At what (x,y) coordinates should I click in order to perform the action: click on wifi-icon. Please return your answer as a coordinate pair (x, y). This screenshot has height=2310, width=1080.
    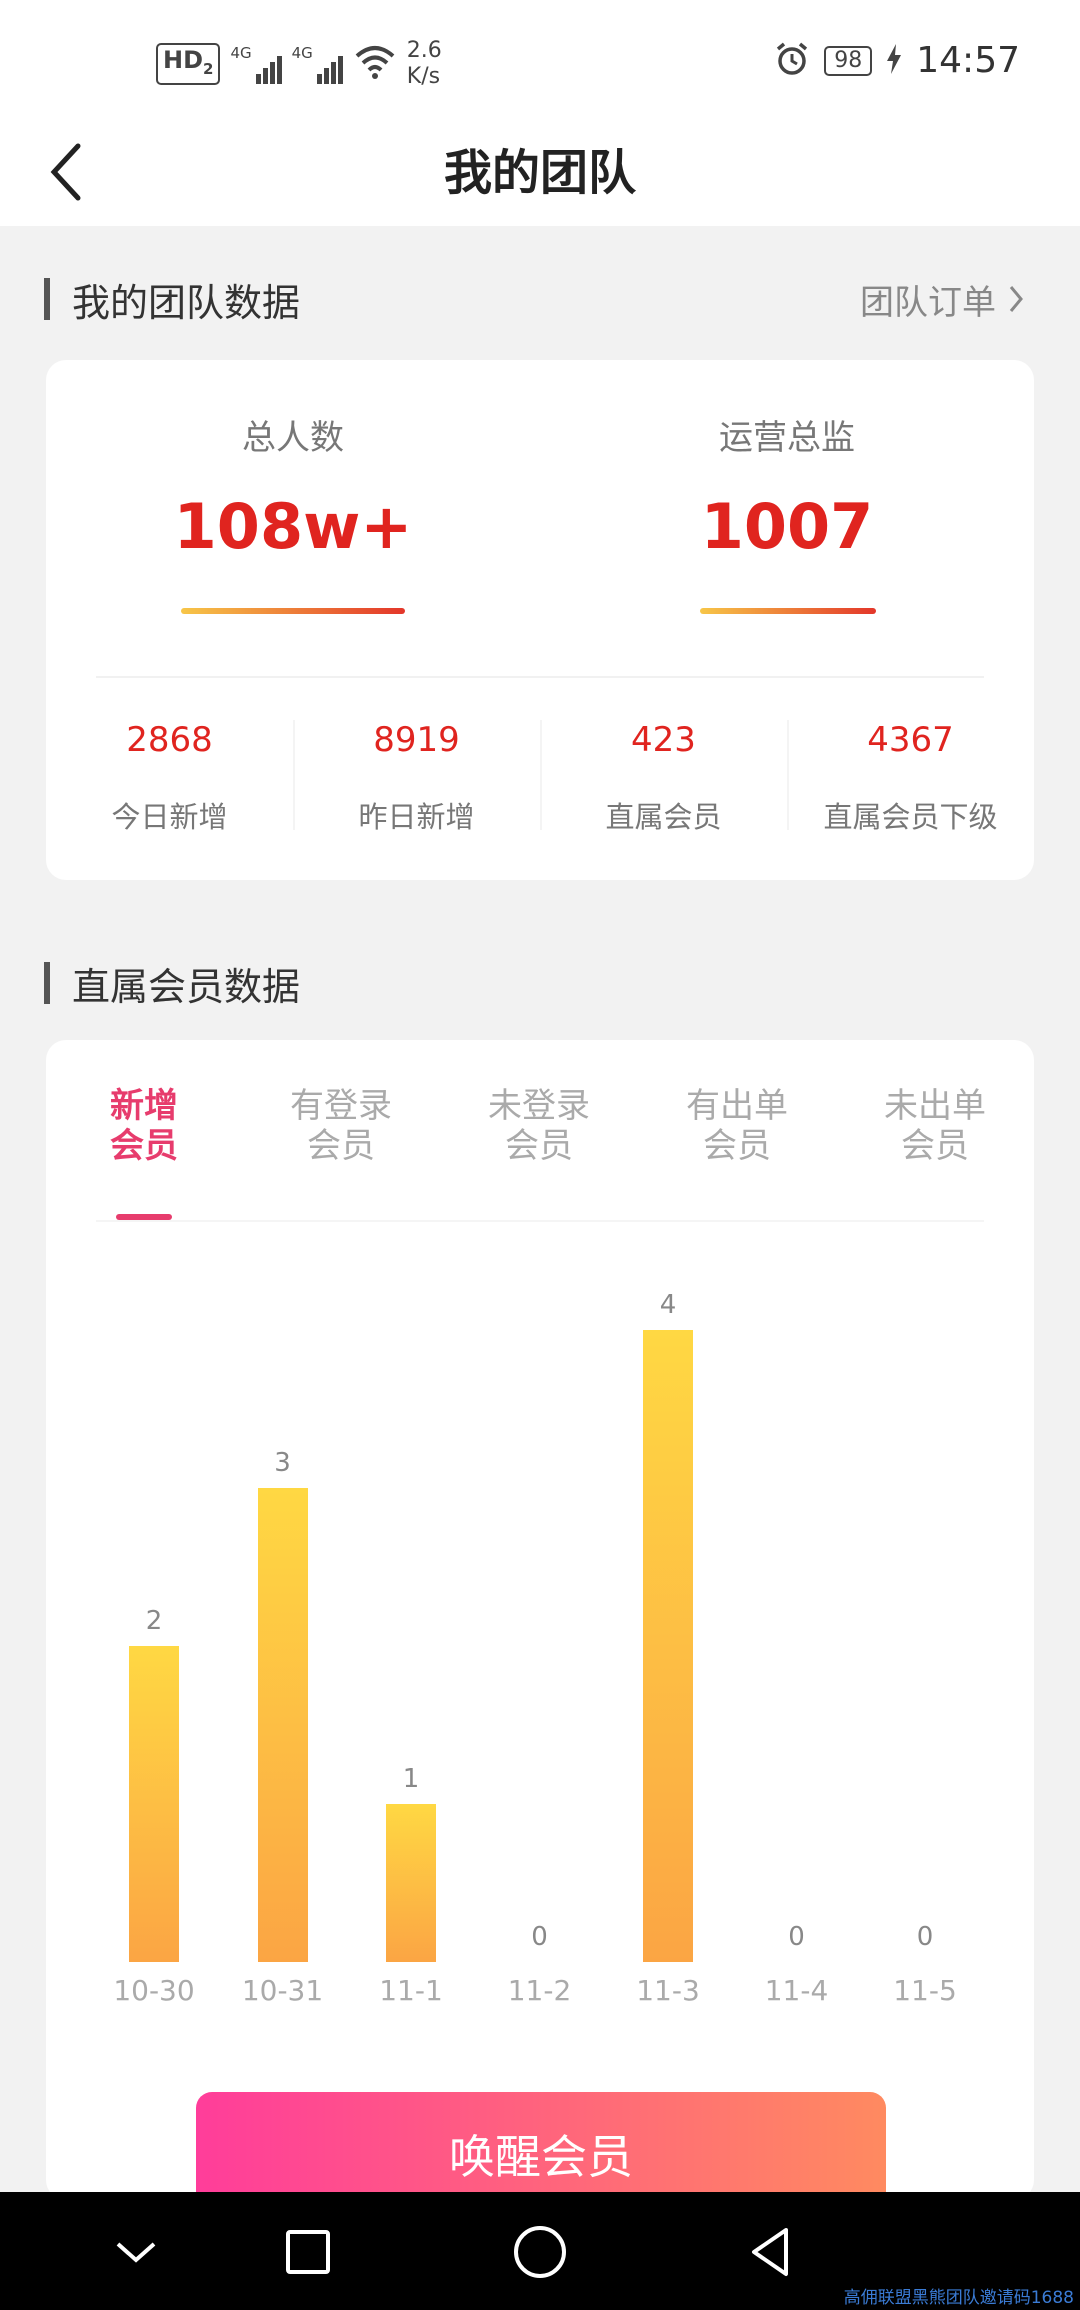
    Looking at the image, I should click on (375, 64).